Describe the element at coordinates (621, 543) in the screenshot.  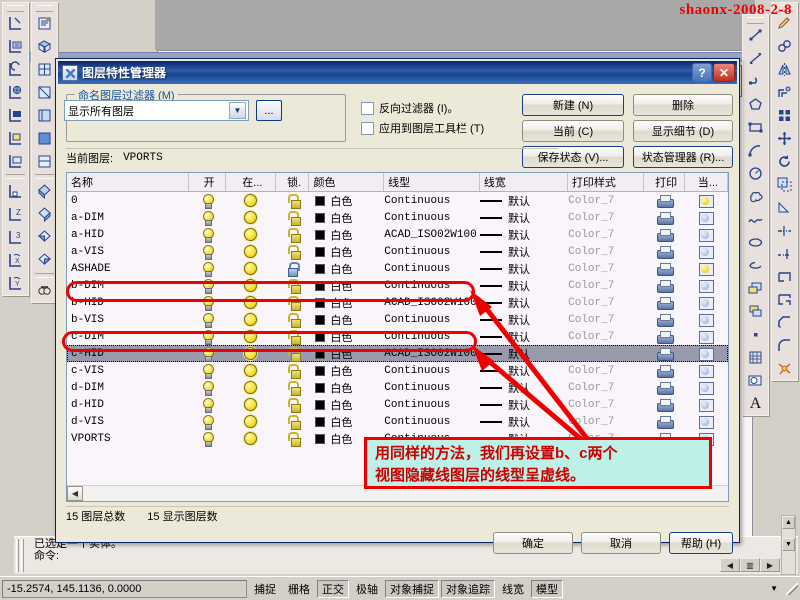
I see `cancel-button: 取消` at that location.